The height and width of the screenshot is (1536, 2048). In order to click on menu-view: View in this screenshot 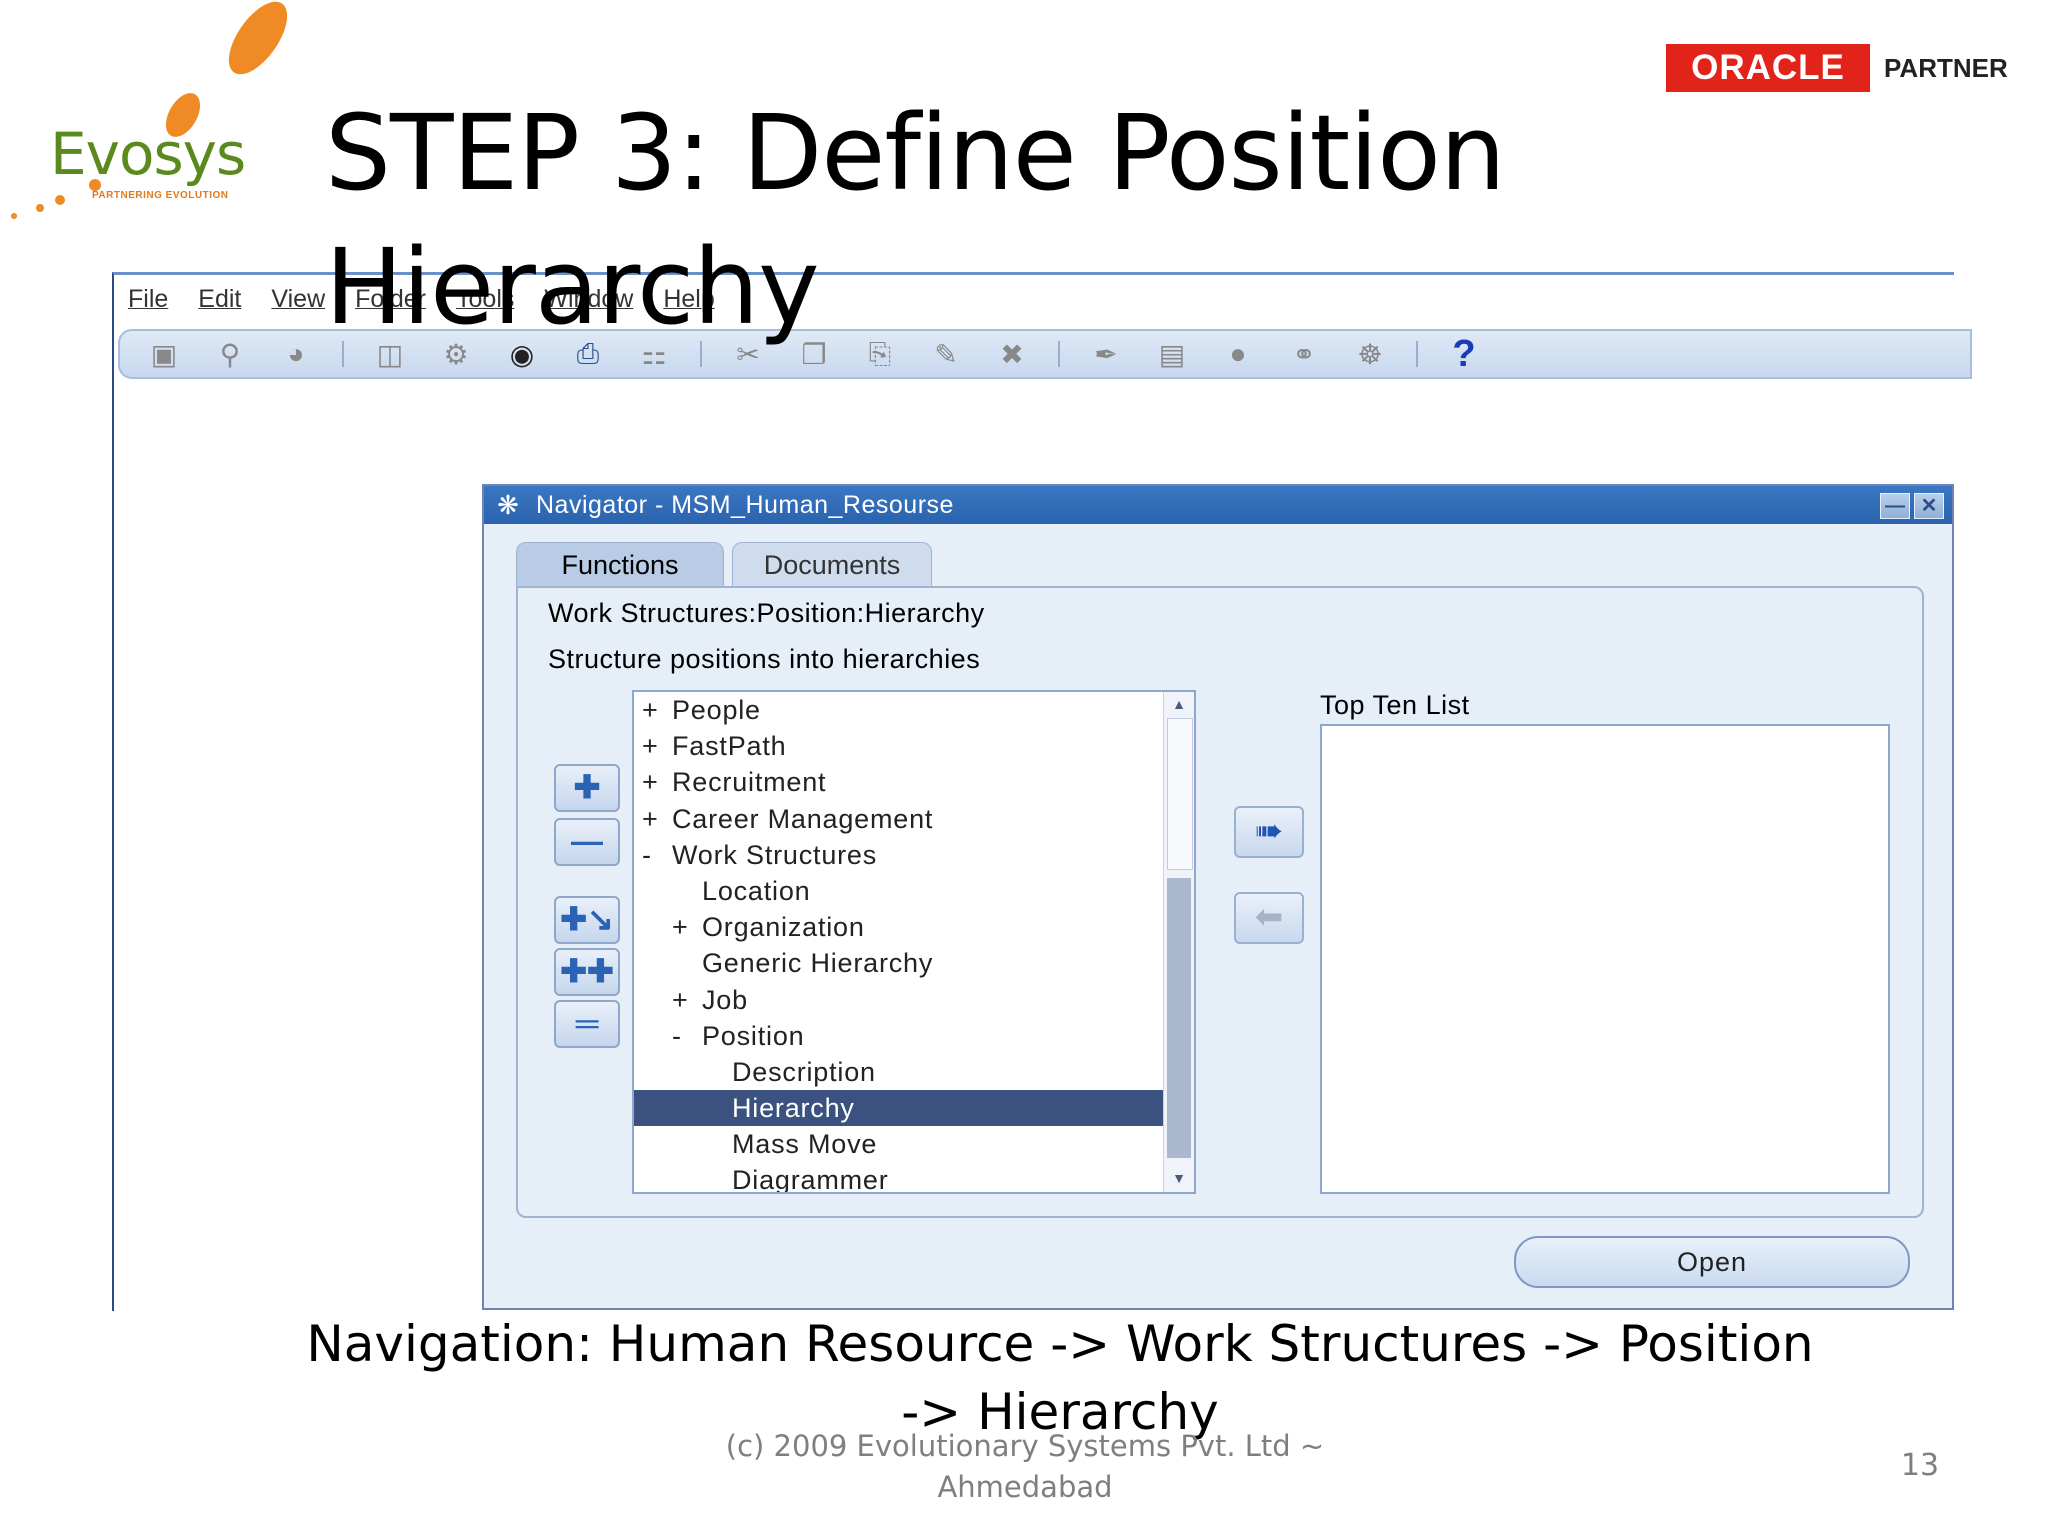, I will do `click(298, 303)`.